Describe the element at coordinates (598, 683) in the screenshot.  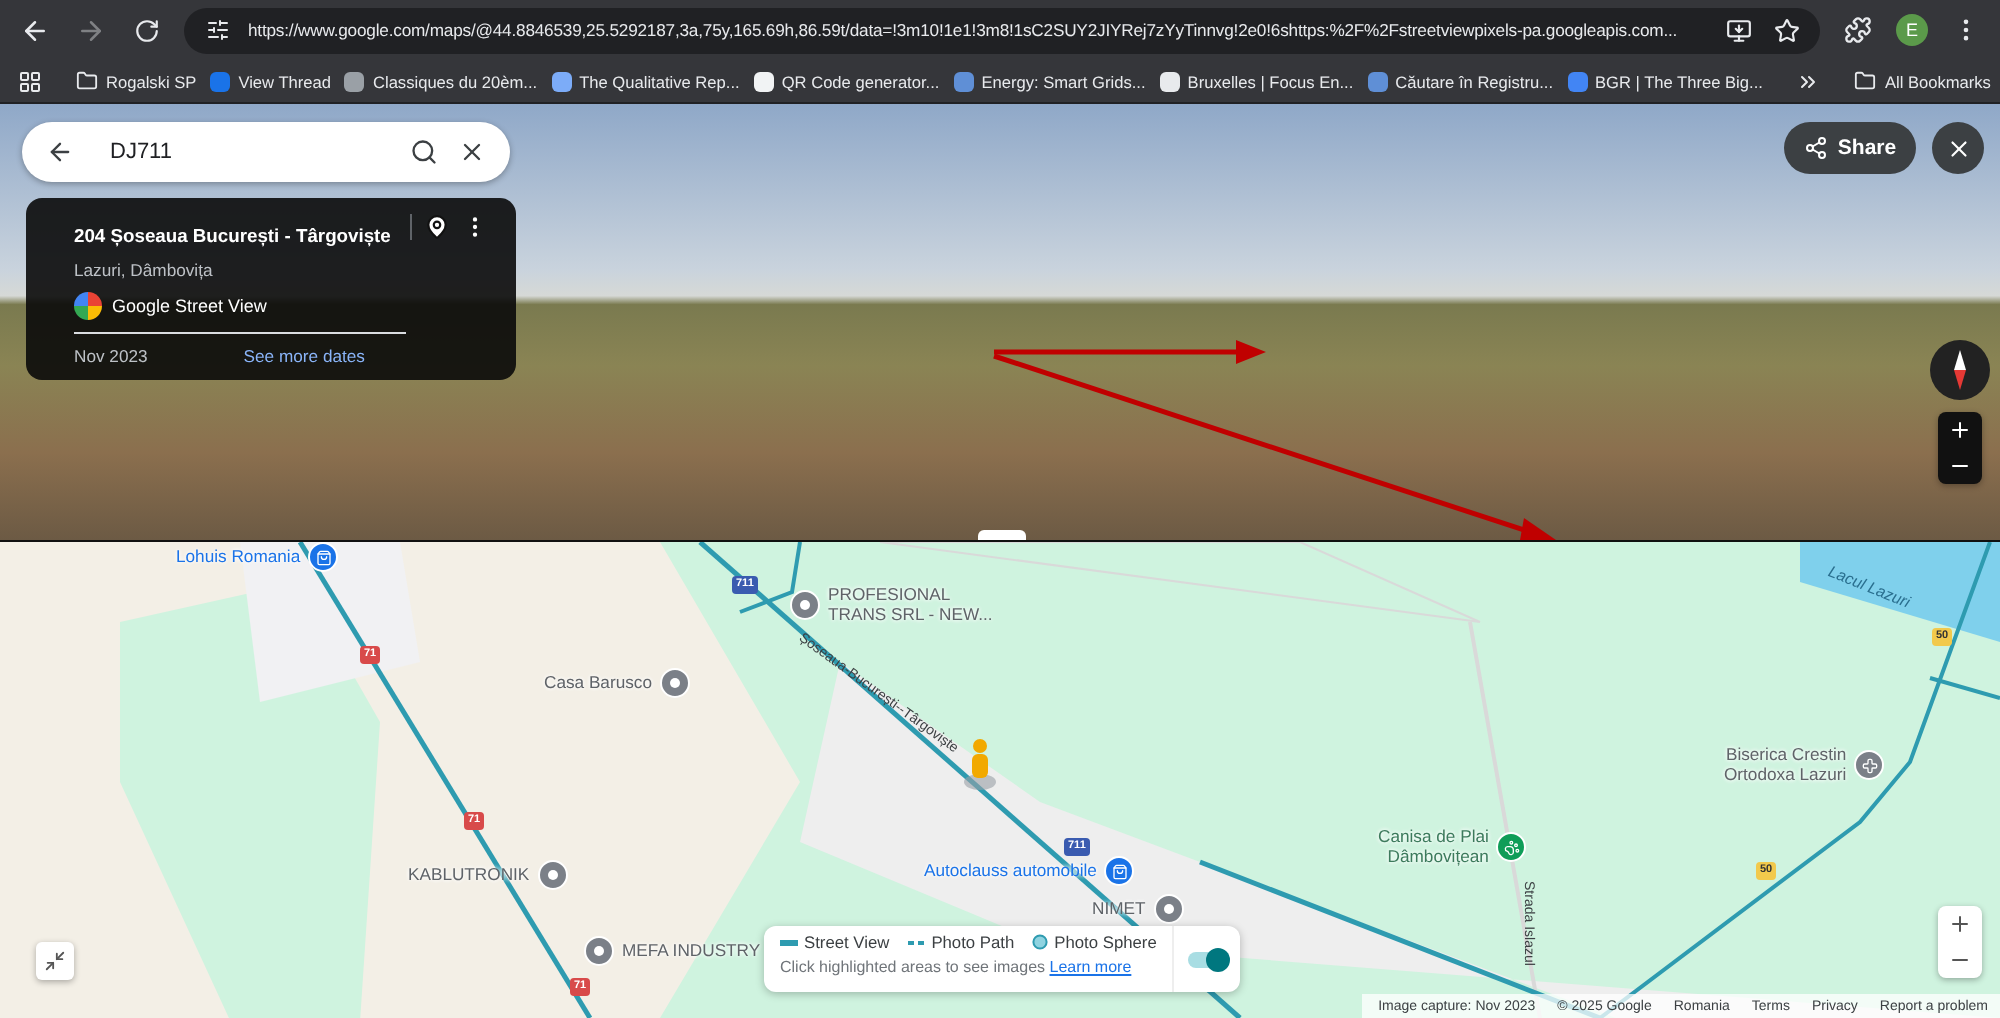
I see `place-label: Casa Barusco` at that location.